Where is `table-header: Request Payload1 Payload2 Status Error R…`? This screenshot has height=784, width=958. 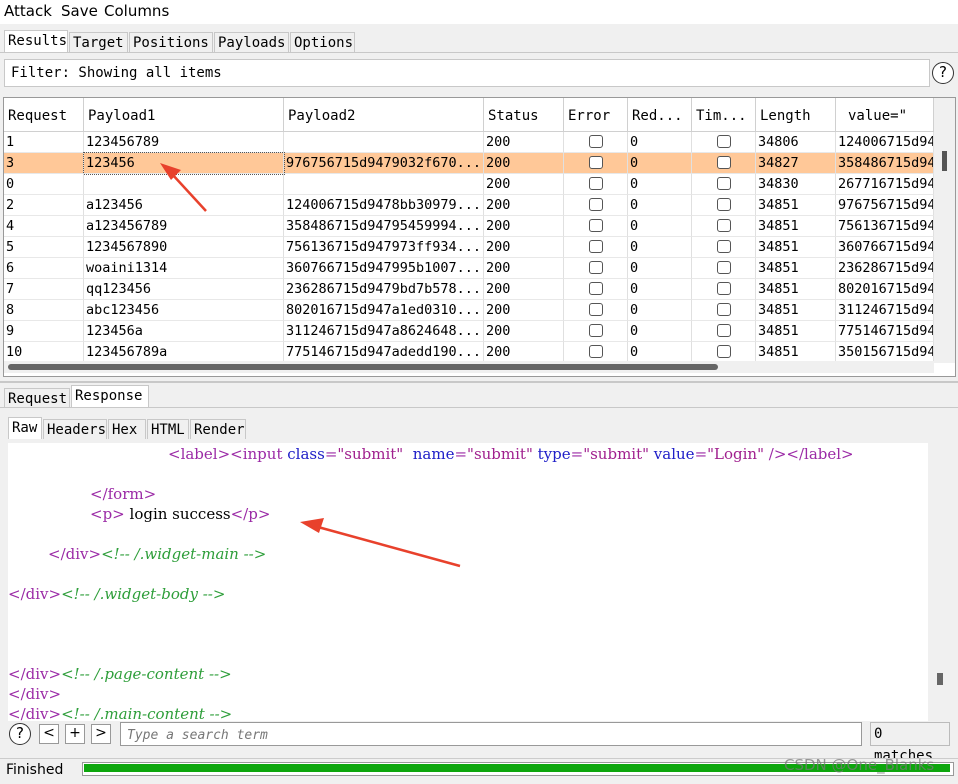 table-header: Request Payload1 Payload2 Status Error R… is located at coordinates (469, 115).